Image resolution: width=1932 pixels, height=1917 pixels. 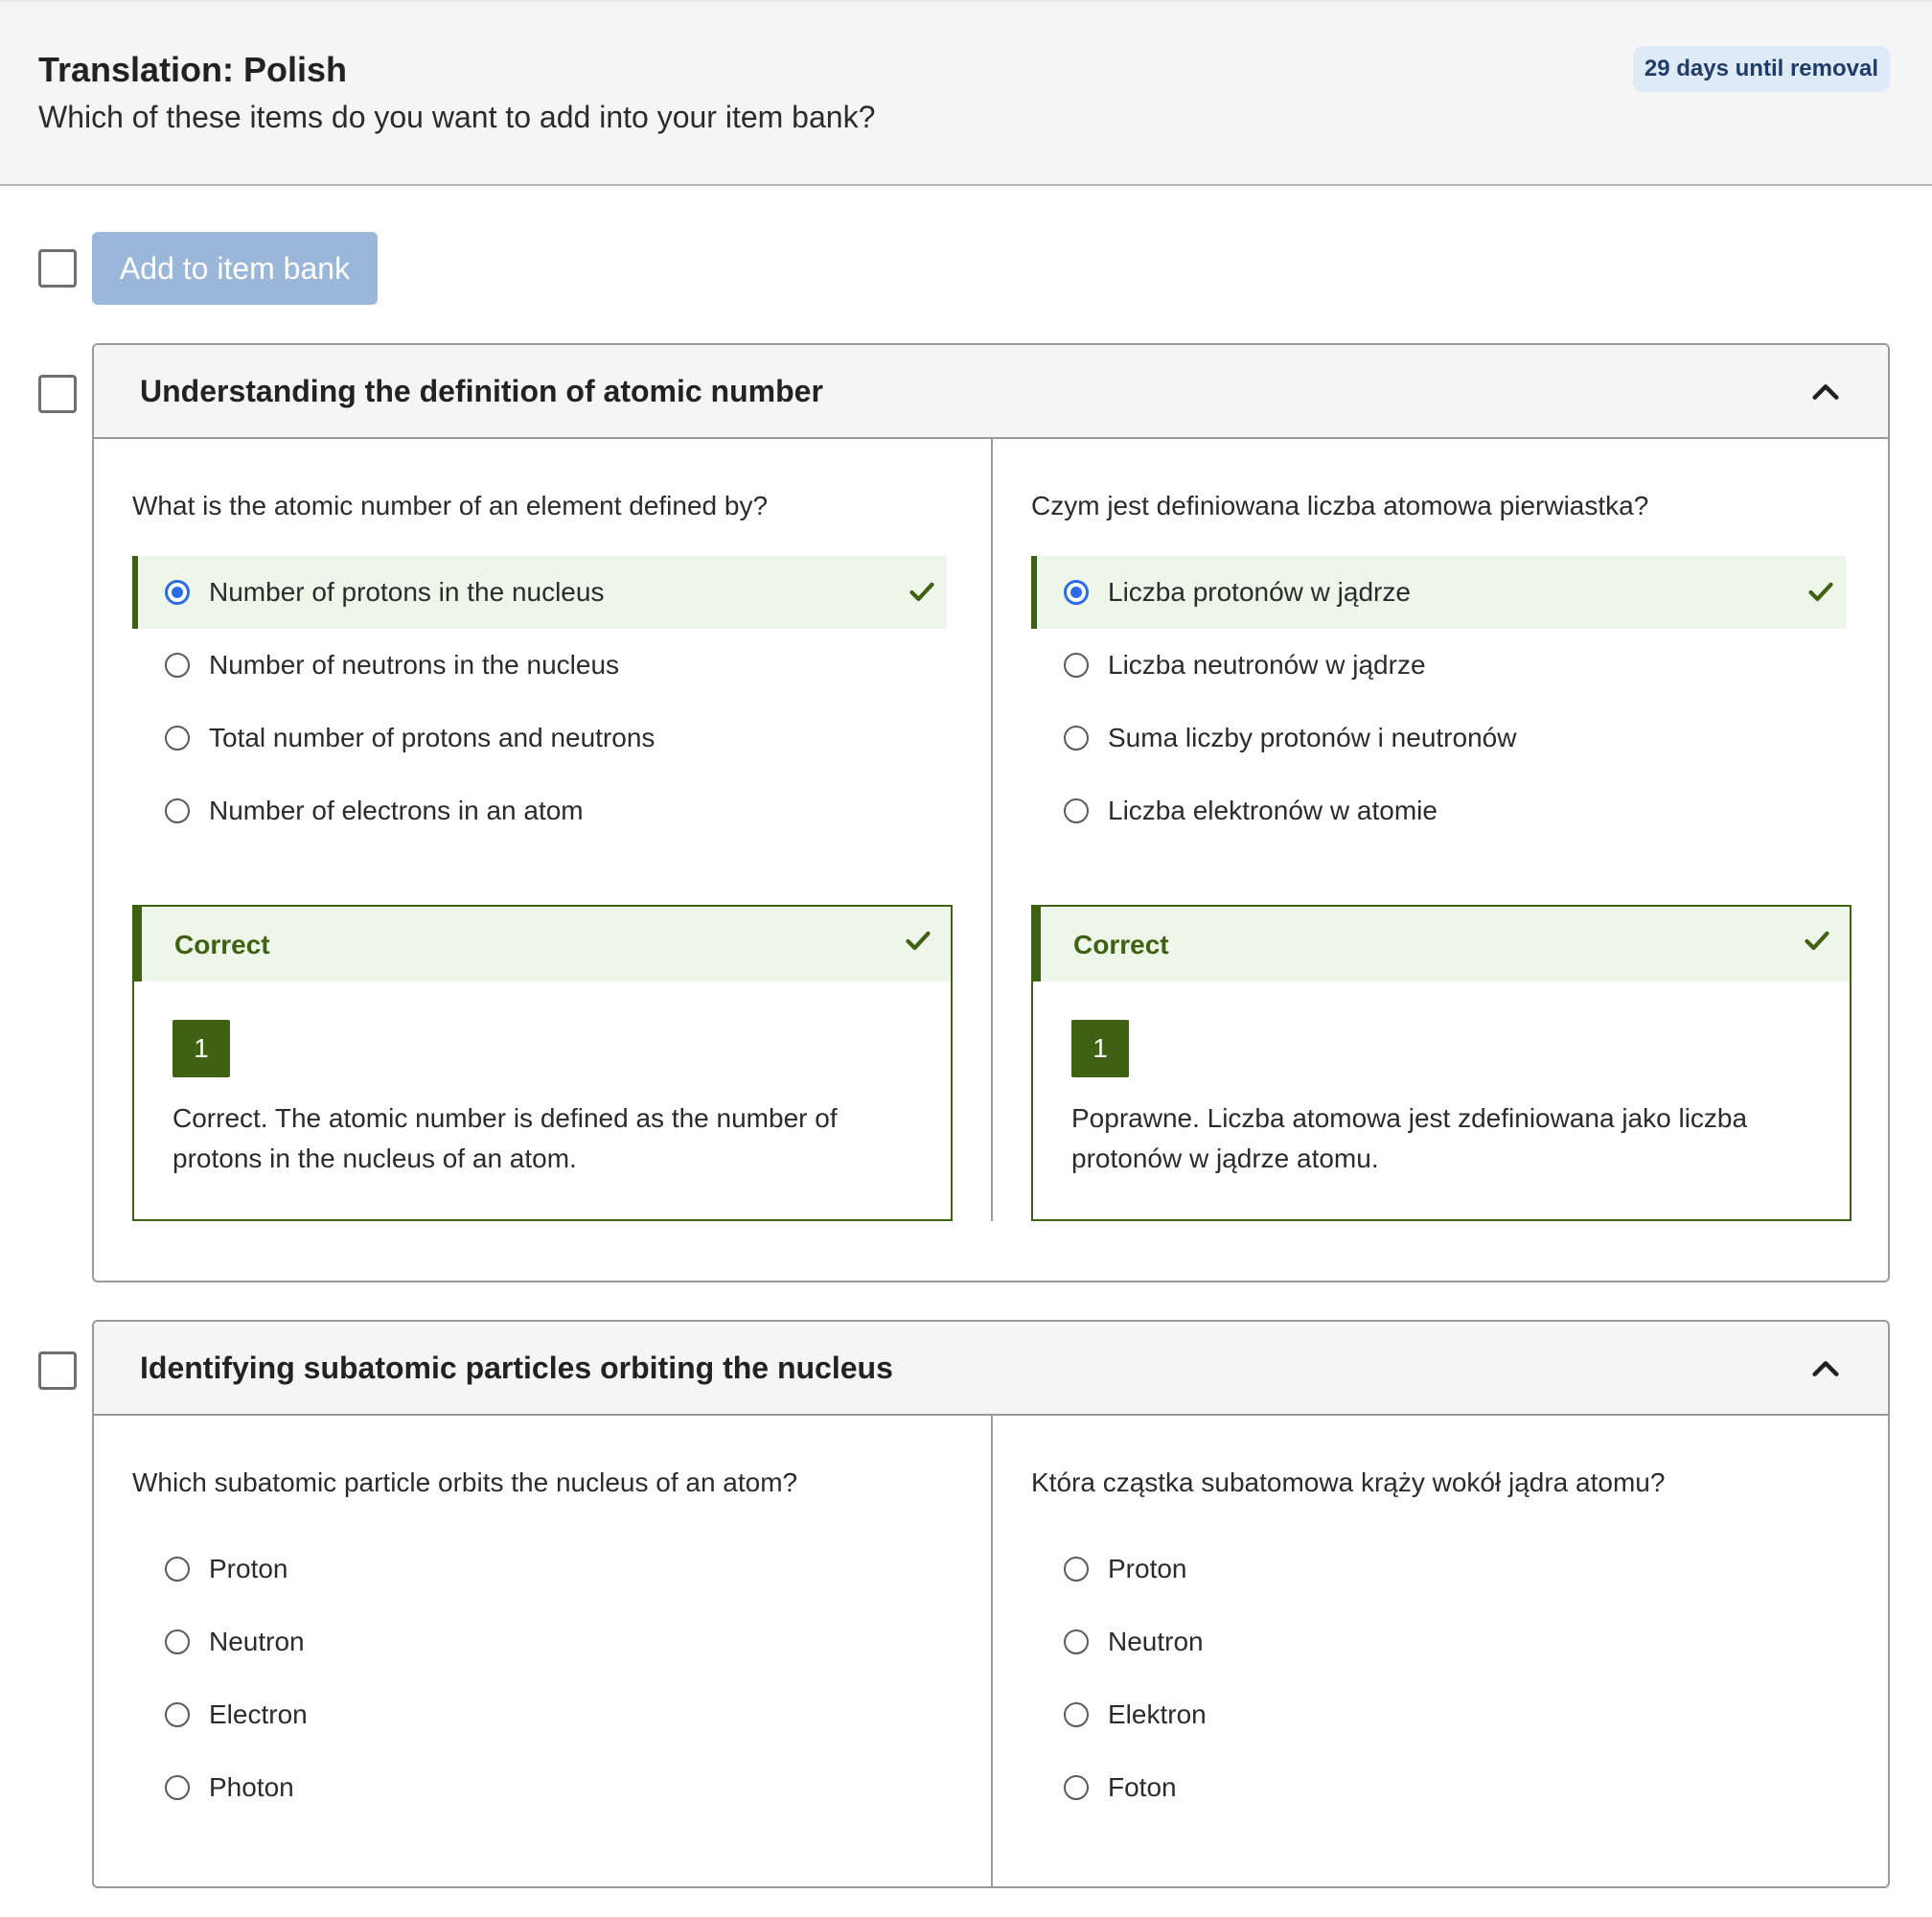 What do you see at coordinates (1267, 665) in the screenshot?
I see `option-label: Liczba neutronów w jądrze` at bounding box center [1267, 665].